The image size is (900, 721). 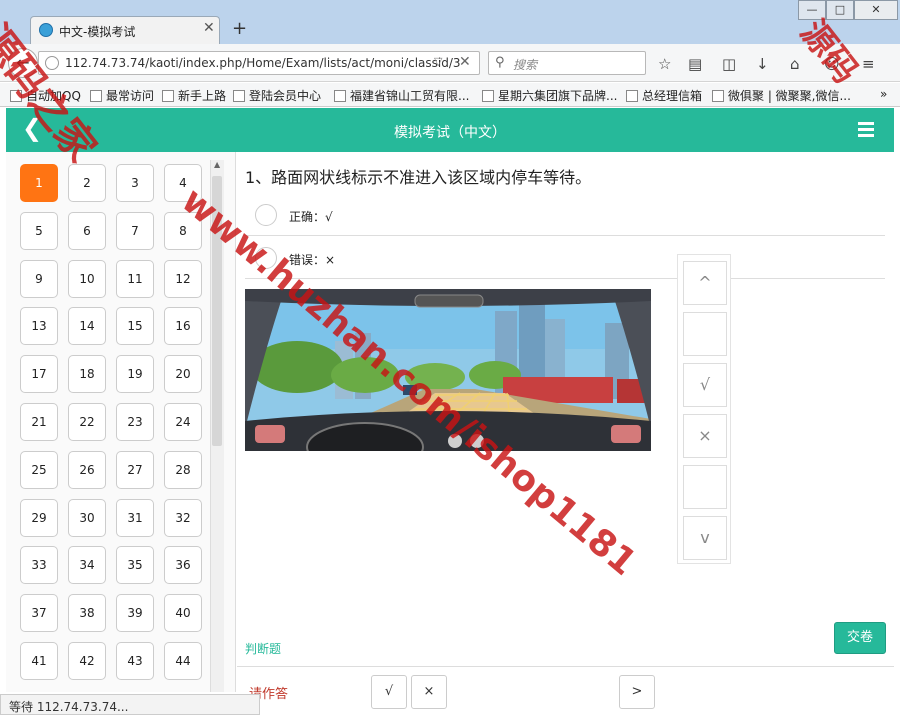 What do you see at coordinates (135, 422) in the screenshot?
I see `question-number-button: 23` at bounding box center [135, 422].